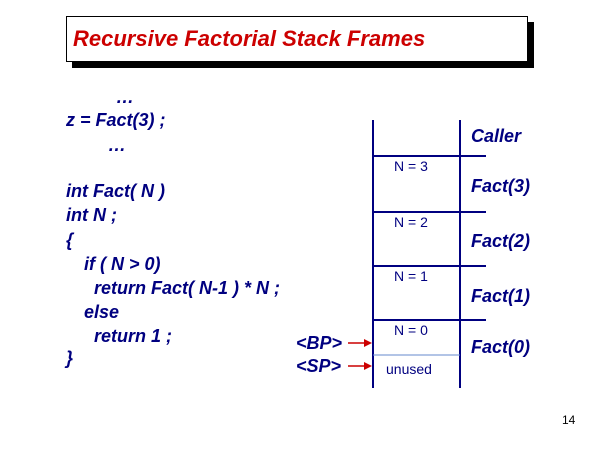 This screenshot has width=600, height=450. I want to click on frame-label-fact1: Fact(1), so click(501, 296).